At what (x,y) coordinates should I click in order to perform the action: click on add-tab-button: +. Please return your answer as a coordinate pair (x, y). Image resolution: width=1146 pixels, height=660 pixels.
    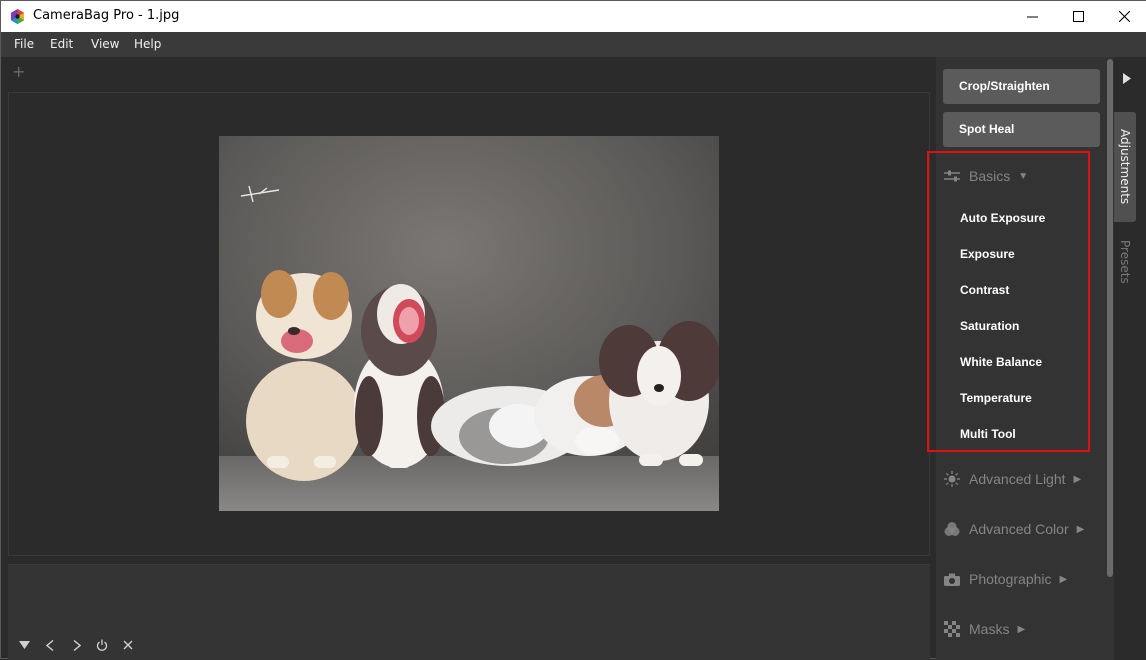
    Looking at the image, I should click on (18, 71).